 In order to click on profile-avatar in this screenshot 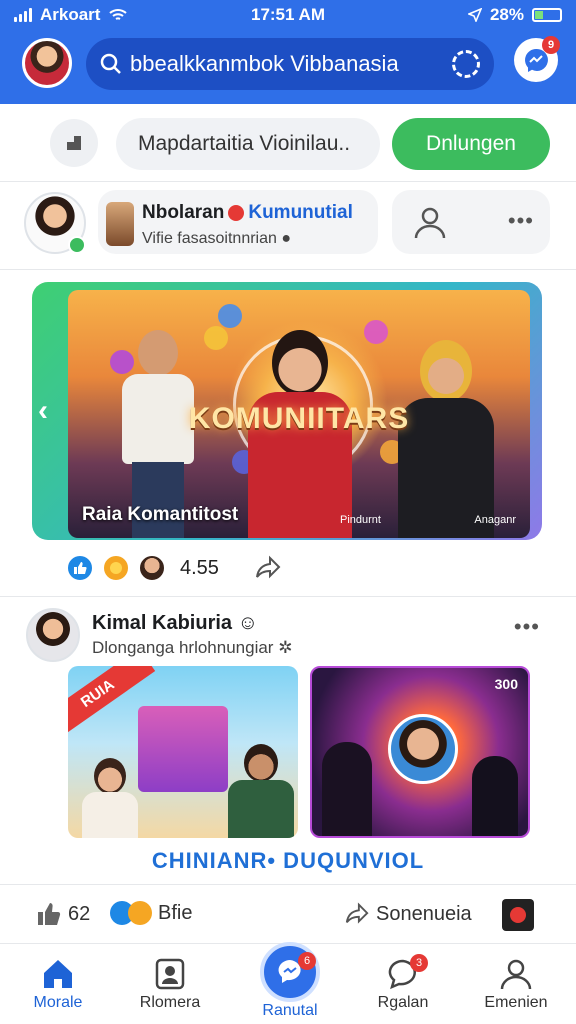, I will do `click(47, 63)`.